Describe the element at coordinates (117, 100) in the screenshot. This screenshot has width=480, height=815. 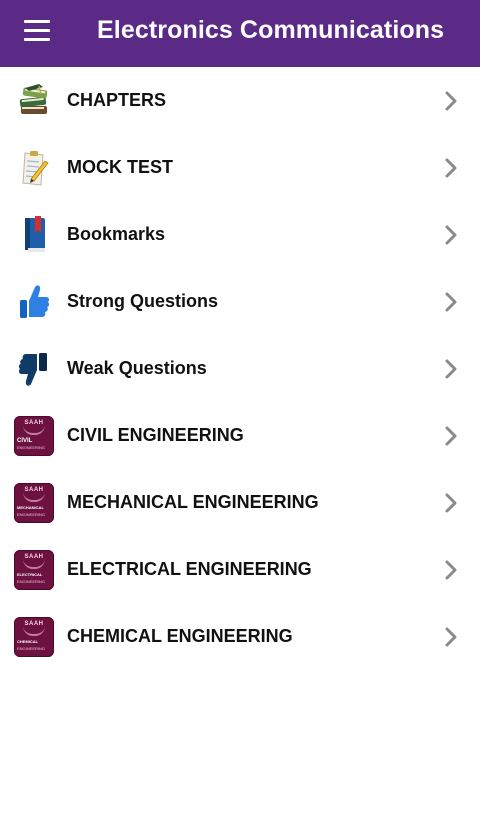
I see `list-item-label: CHAPTERS` at that location.